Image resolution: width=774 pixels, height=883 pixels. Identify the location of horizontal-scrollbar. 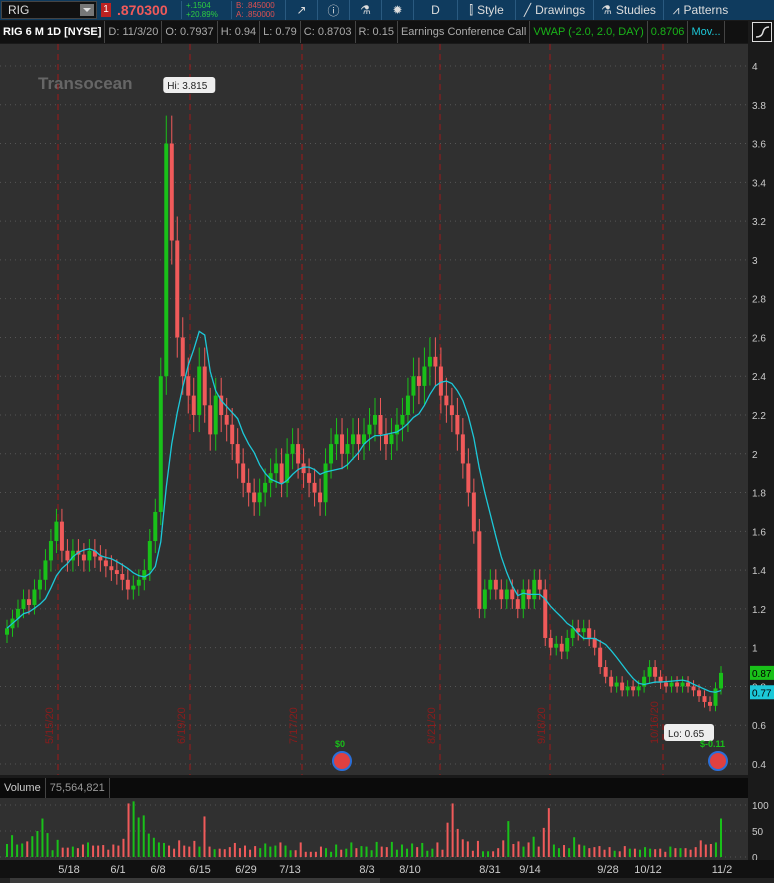
(387, 880).